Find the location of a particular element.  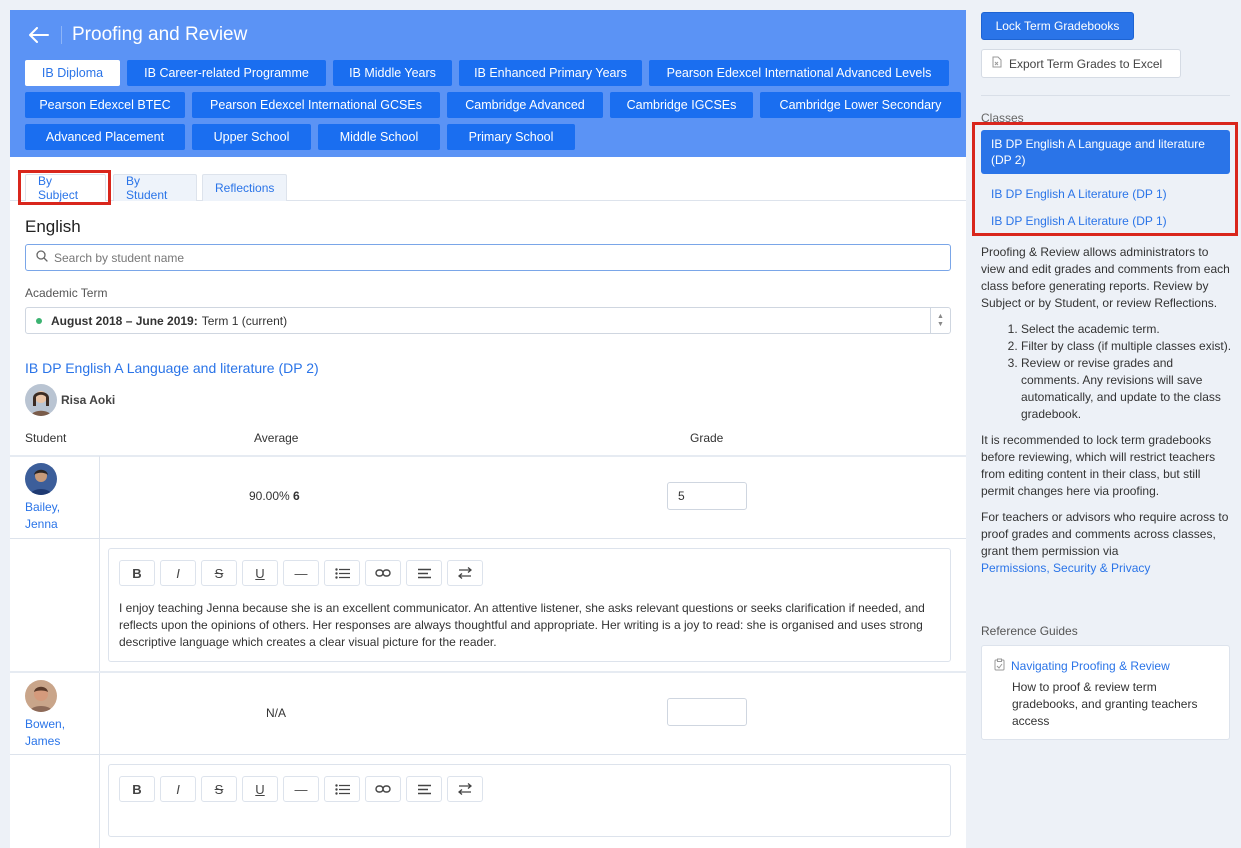

programme-pearson-igcse: Pearson Edexcel International GCSEs is located at coordinates (316, 105).